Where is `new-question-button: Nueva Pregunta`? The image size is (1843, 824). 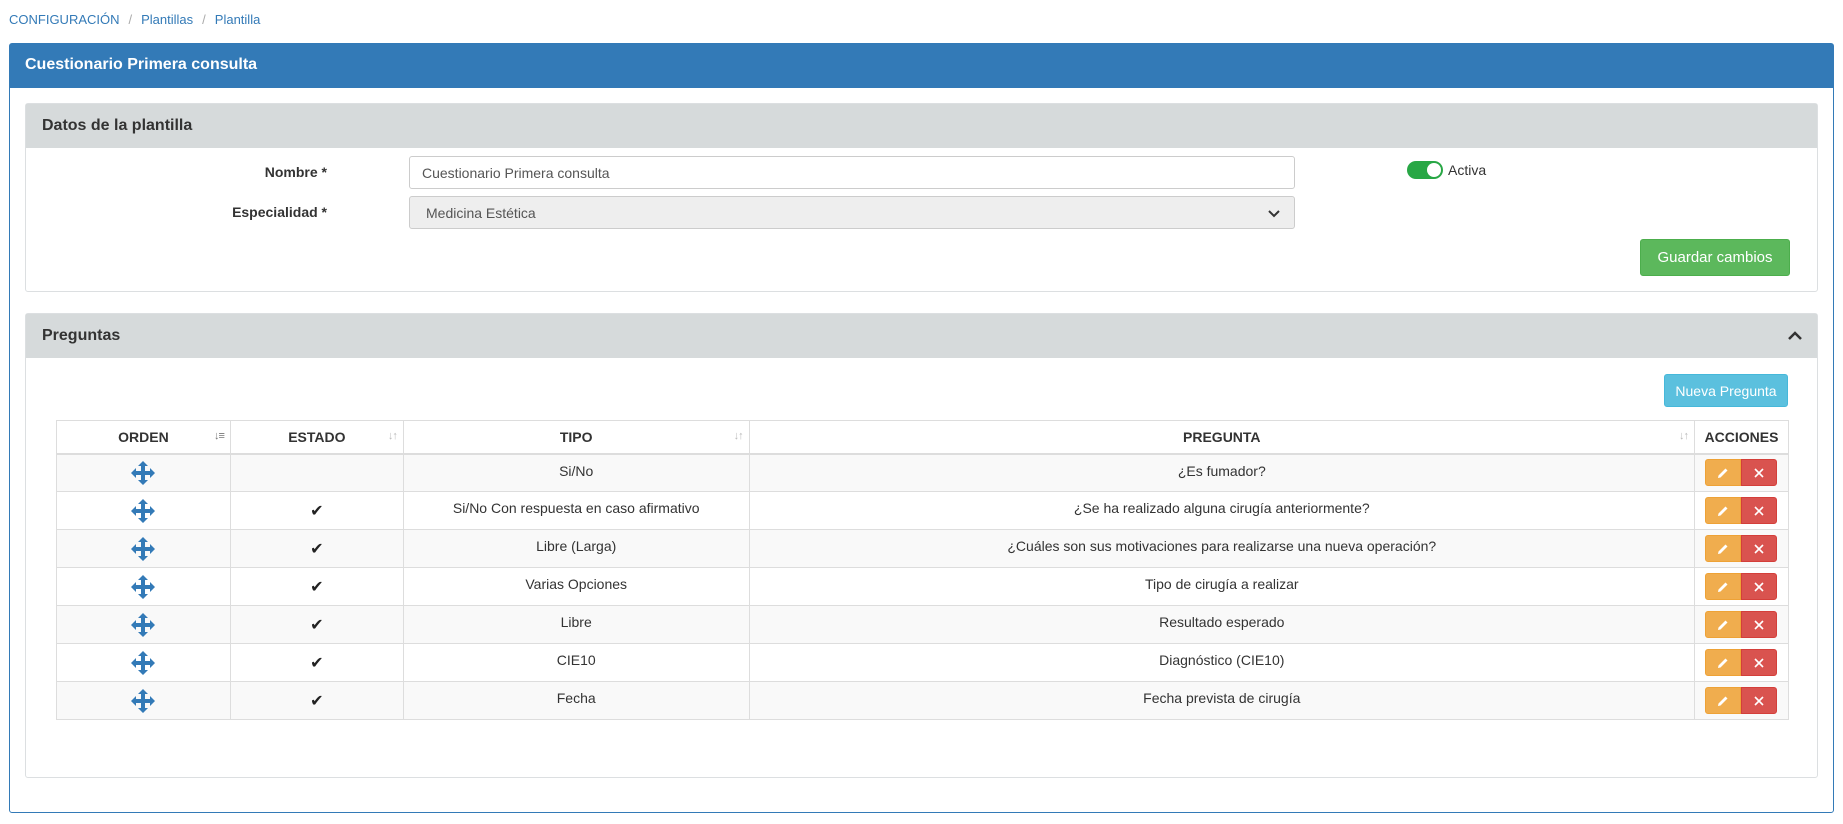 new-question-button: Nueva Pregunta is located at coordinates (1726, 390).